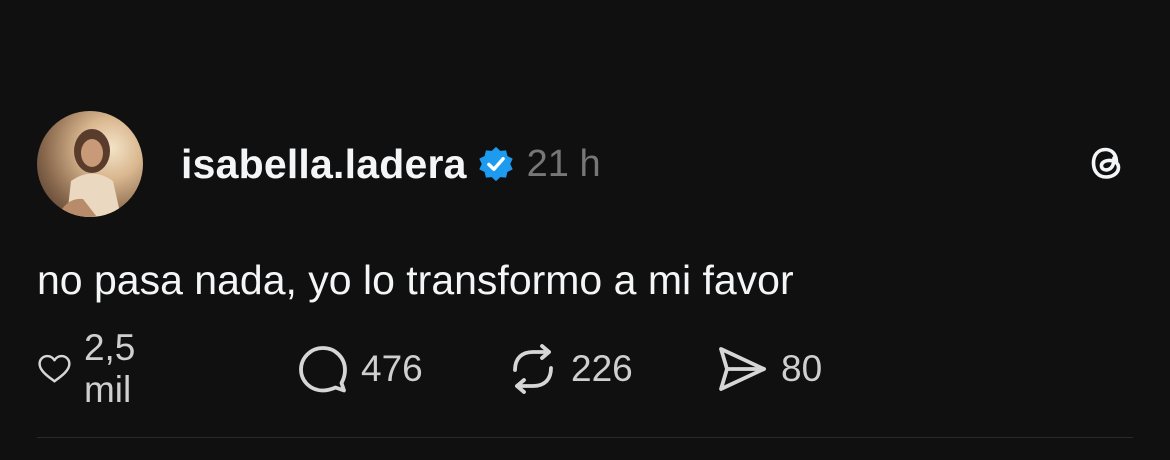  Describe the element at coordinates (570, 369) in the screenshot. I see `repost-button: 226` at that location.